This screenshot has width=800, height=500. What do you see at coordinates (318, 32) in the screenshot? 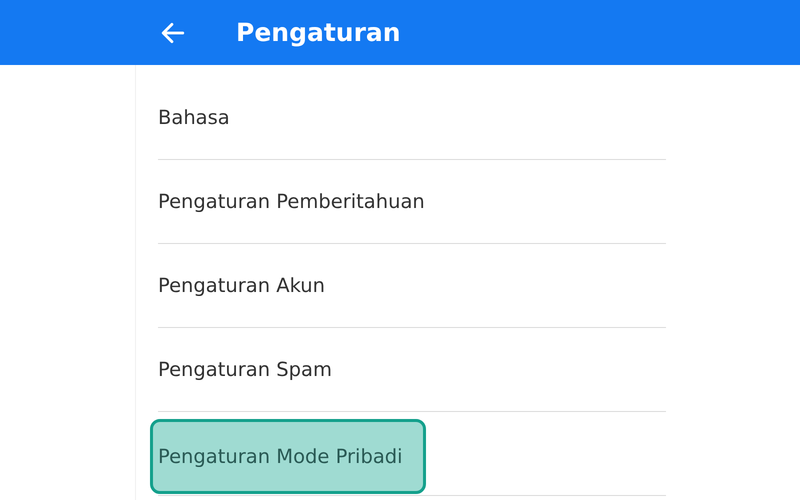
I see `screen-title: Pengaturan` at bounding box center [318, 32].